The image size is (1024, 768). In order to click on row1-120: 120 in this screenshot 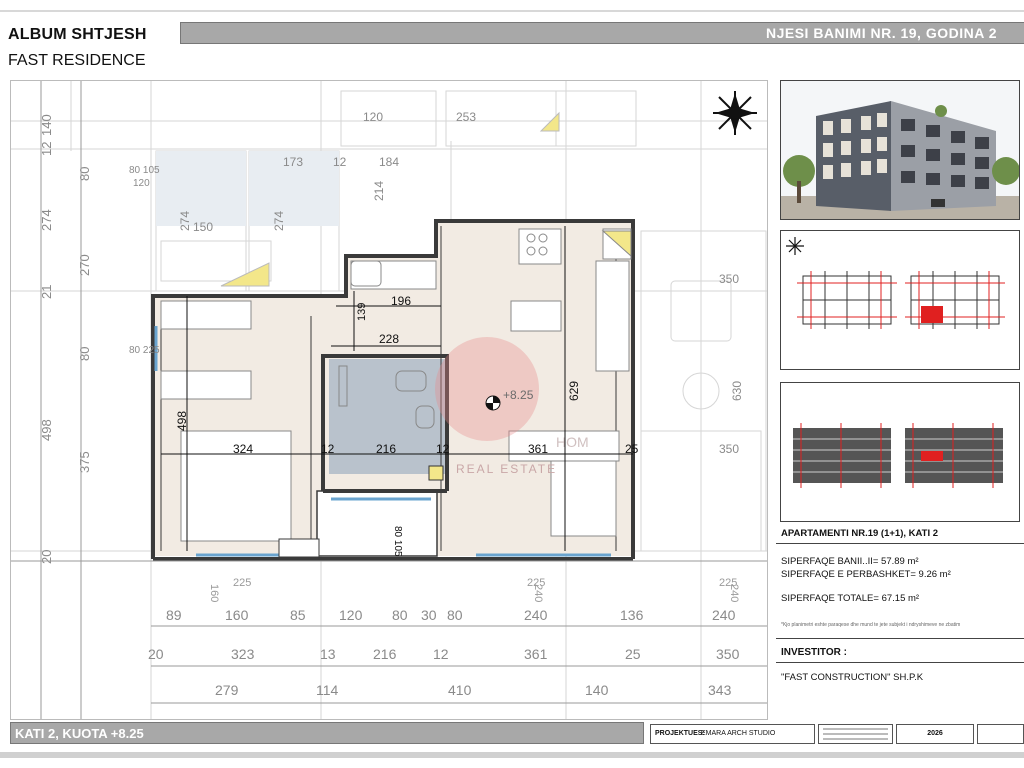, I will do `click(351, 615)`.